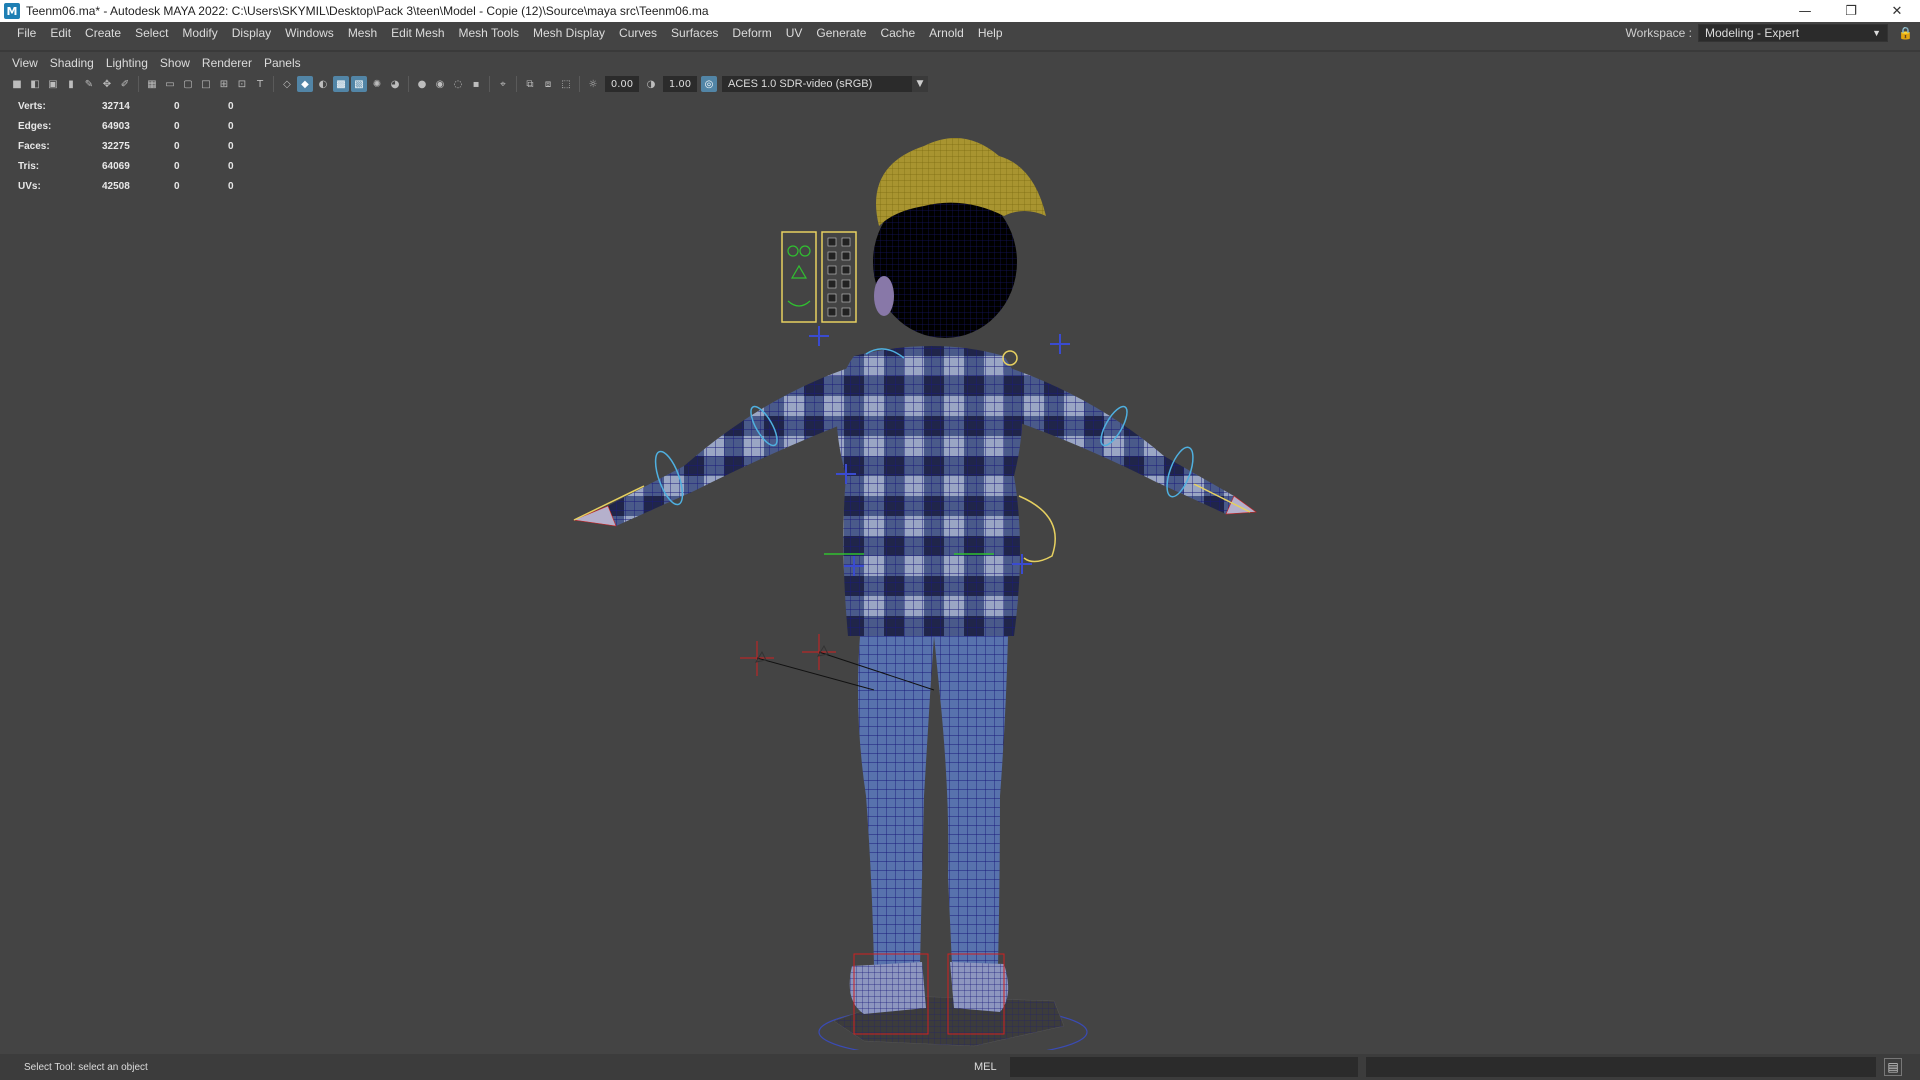 The image size is (1920, 1080). Describe the element at coordinates (959, 238) in the screenshot. I see `head-mesh` at that location.